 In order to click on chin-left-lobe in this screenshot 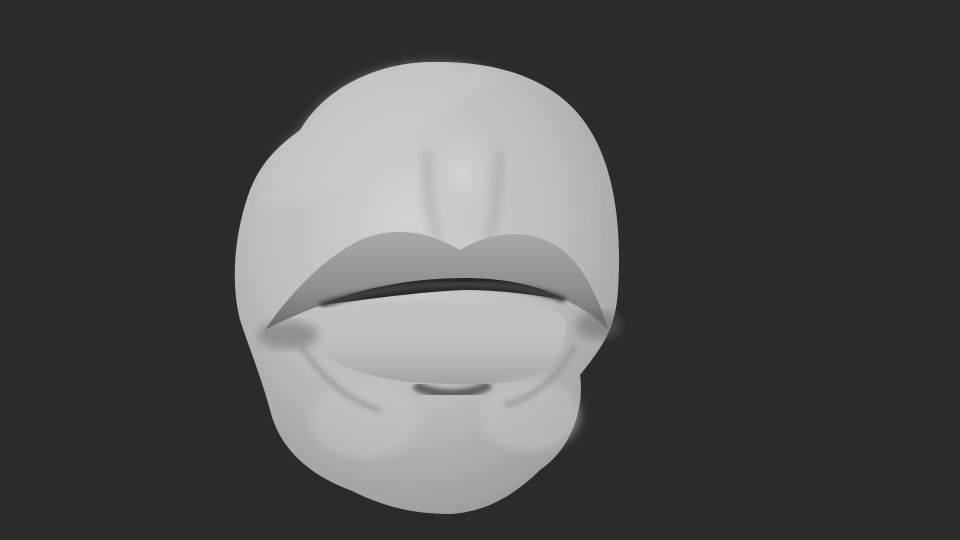, I will do `click(365, 420)`.